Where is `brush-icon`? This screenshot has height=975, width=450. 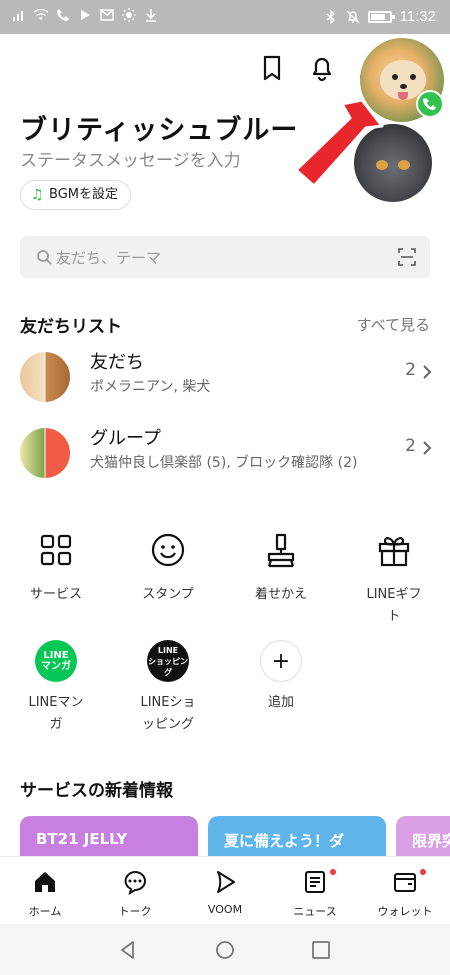
brush-icon is located at coordinates (281, 550).